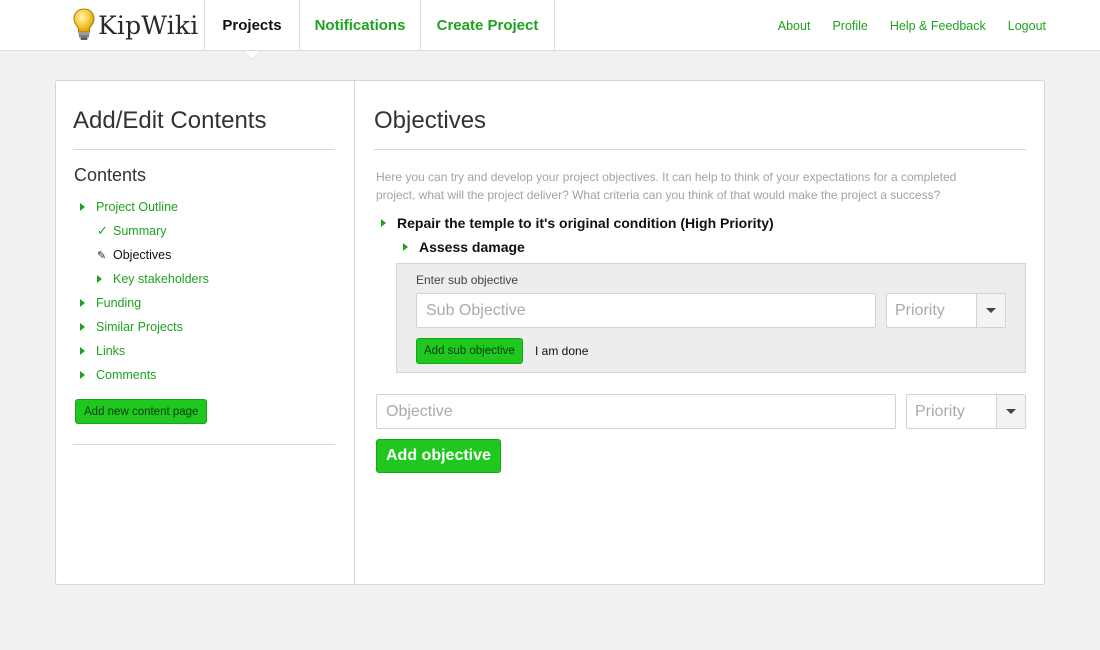  I want to click on logo: KipWiki, so click(135, 25).